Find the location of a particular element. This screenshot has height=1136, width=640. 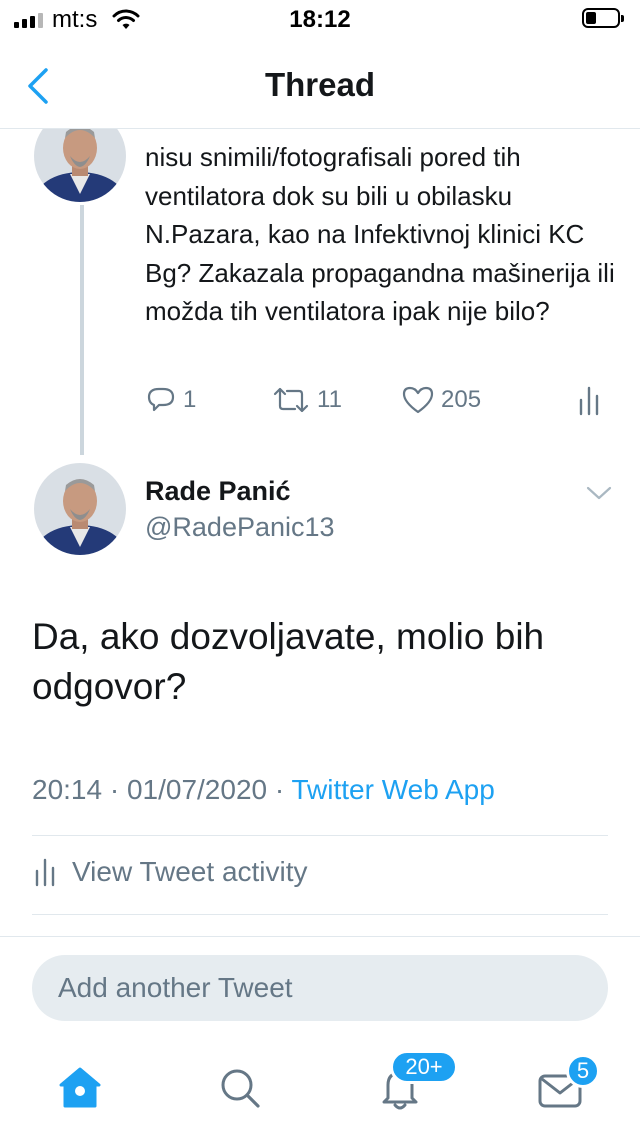

reply-button: 1 is located at coordinates (170, 400).